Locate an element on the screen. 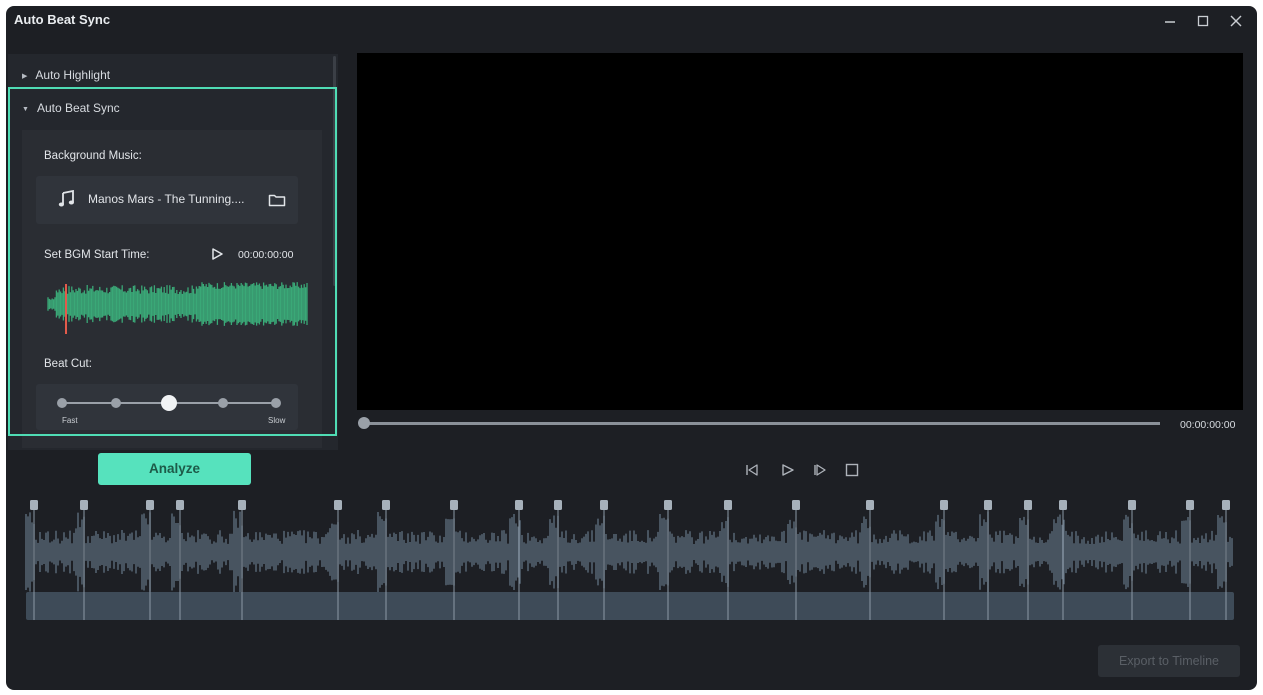 The height and width of the screenshot is (695, 1263). beat-cut-slider: Fast Slow is located at coordinates (167, 407).